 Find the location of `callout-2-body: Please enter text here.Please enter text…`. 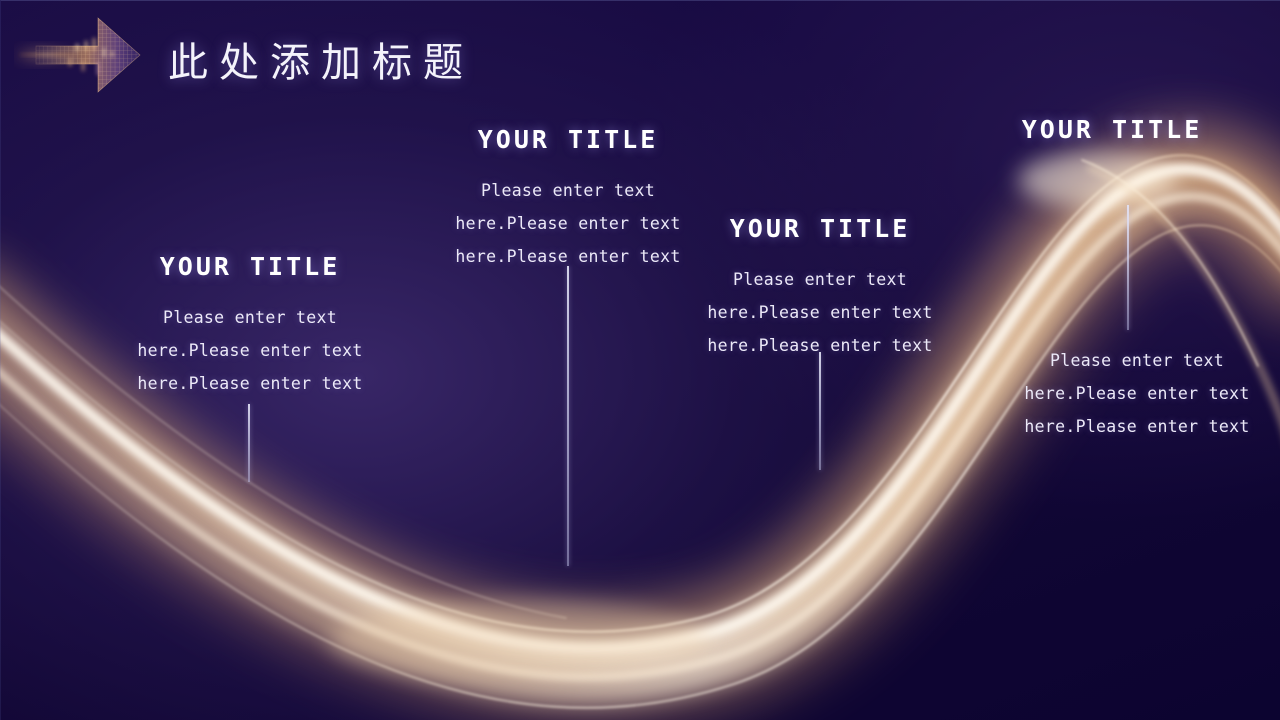

callout-2-body: Please enter text here.Please enter text… is located at coordinates (568, 223).